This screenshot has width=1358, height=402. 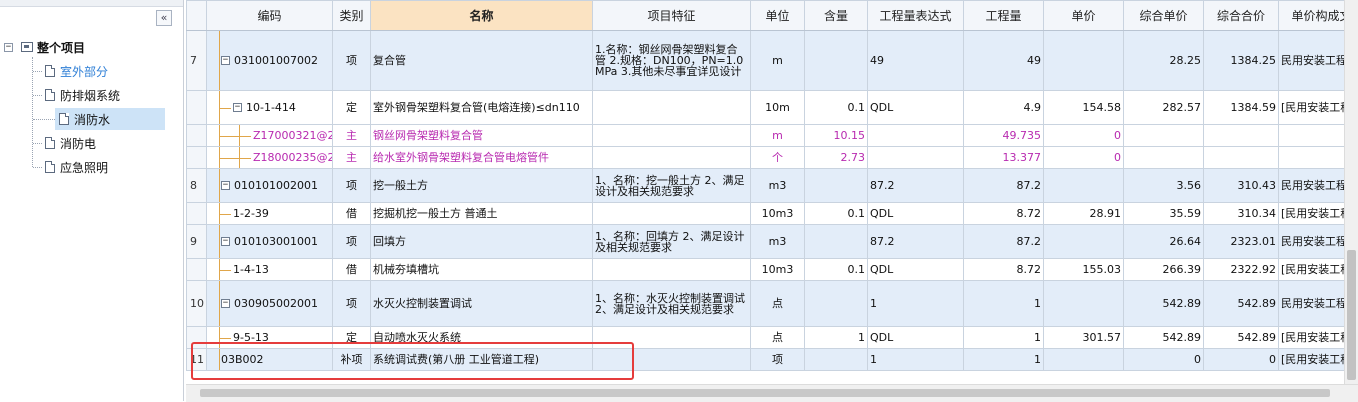 I want to click on row-number: 9, so click(x=196, y=241).